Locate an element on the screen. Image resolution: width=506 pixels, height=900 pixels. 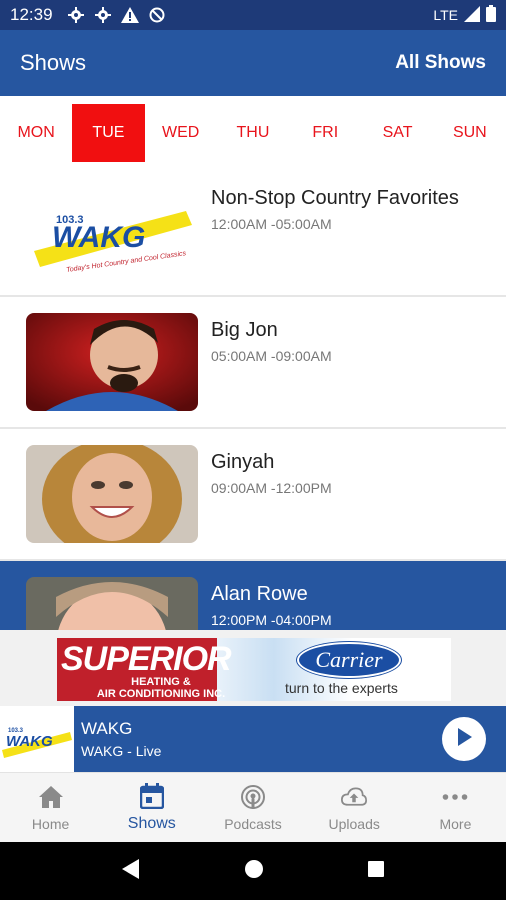
ad-partner: Carrier is located at coordinates (349, 659).